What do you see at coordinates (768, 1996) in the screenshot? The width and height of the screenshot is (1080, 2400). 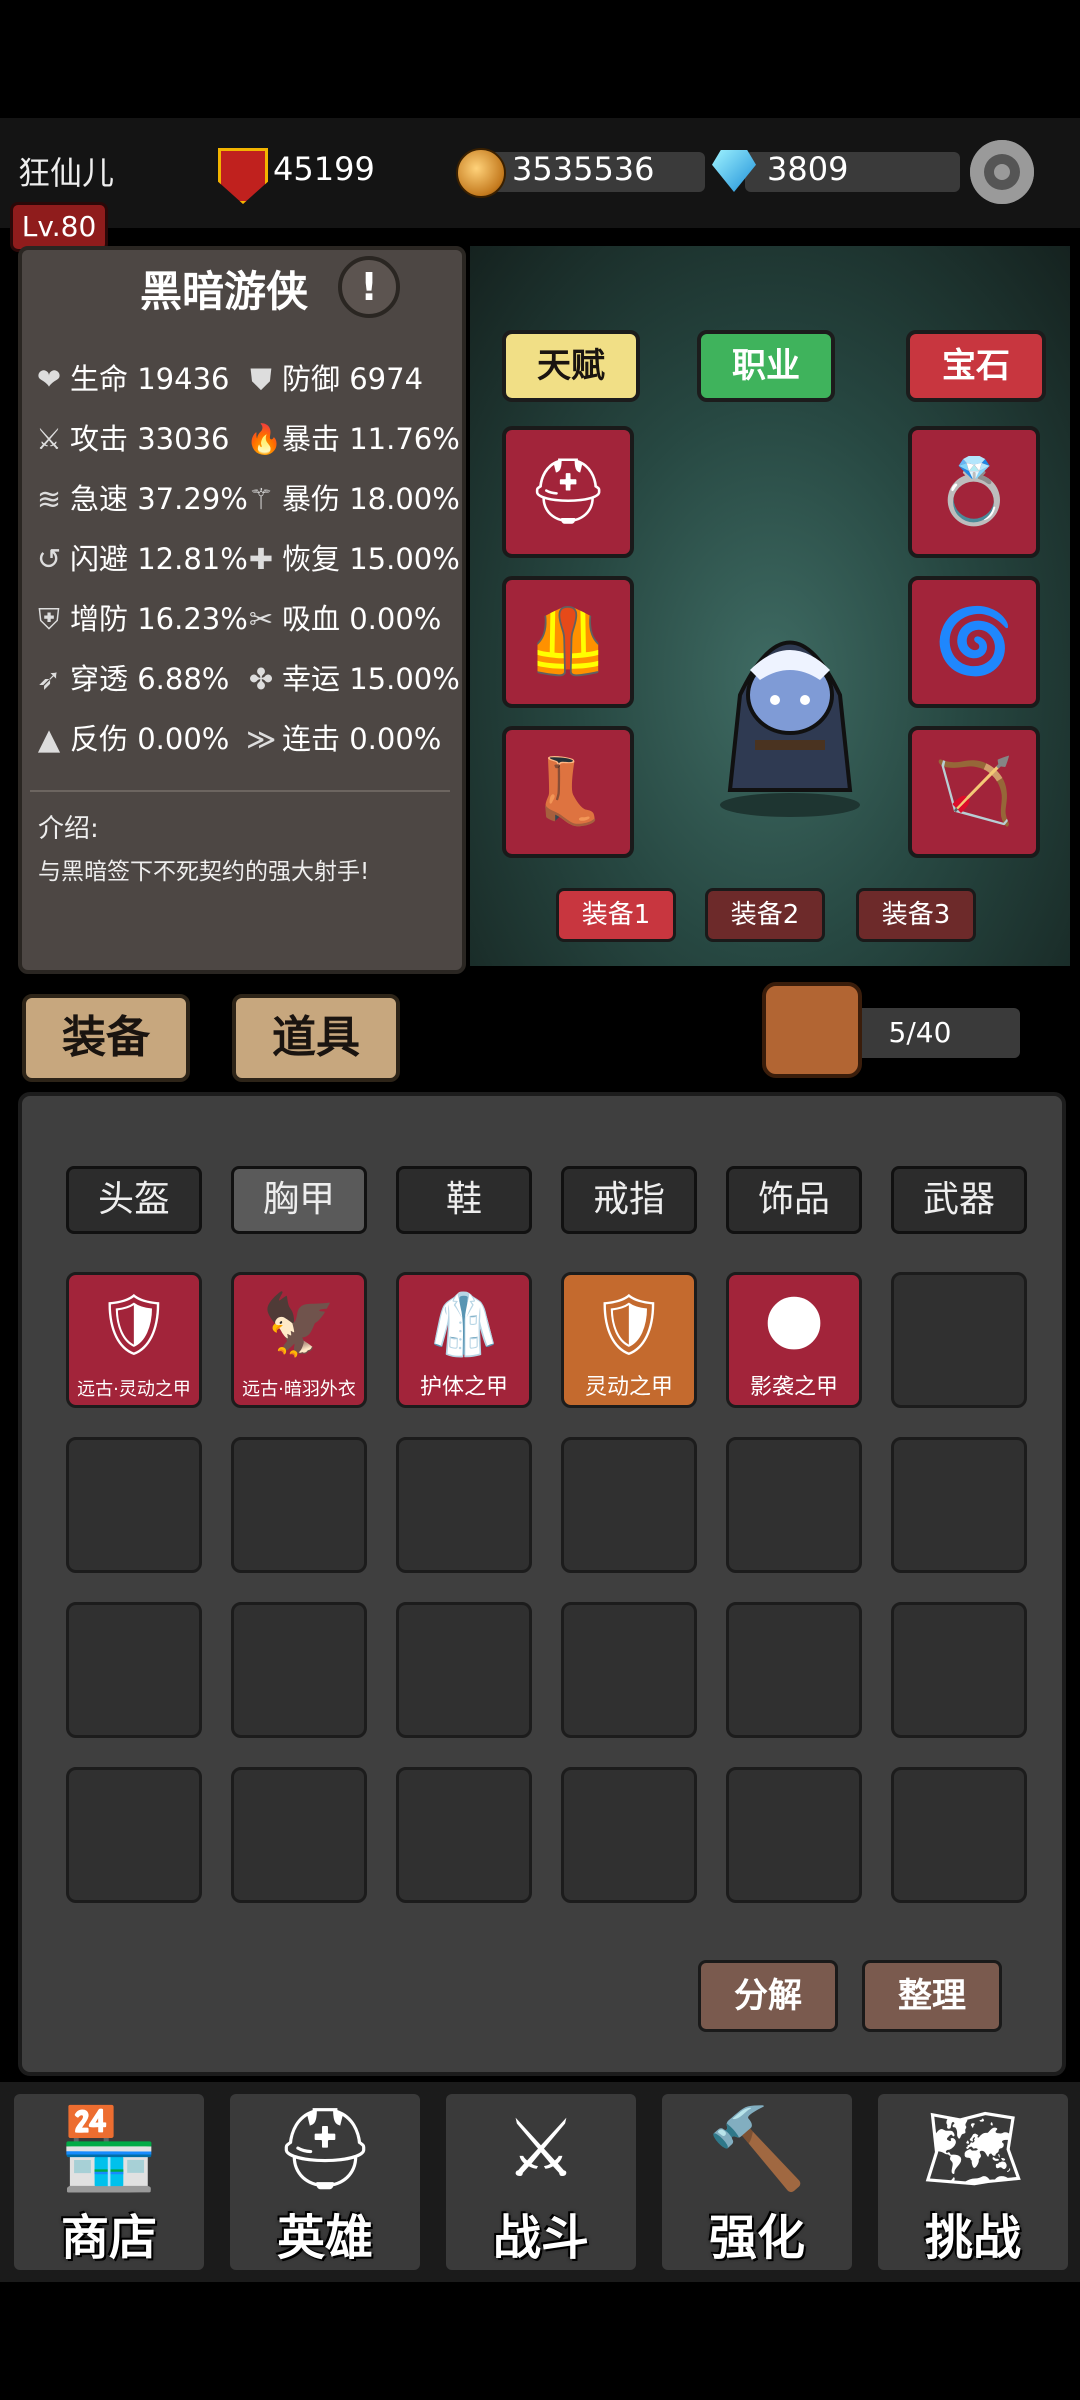 I see `decompose-button: 分解` at bounding box center [768, 1996].